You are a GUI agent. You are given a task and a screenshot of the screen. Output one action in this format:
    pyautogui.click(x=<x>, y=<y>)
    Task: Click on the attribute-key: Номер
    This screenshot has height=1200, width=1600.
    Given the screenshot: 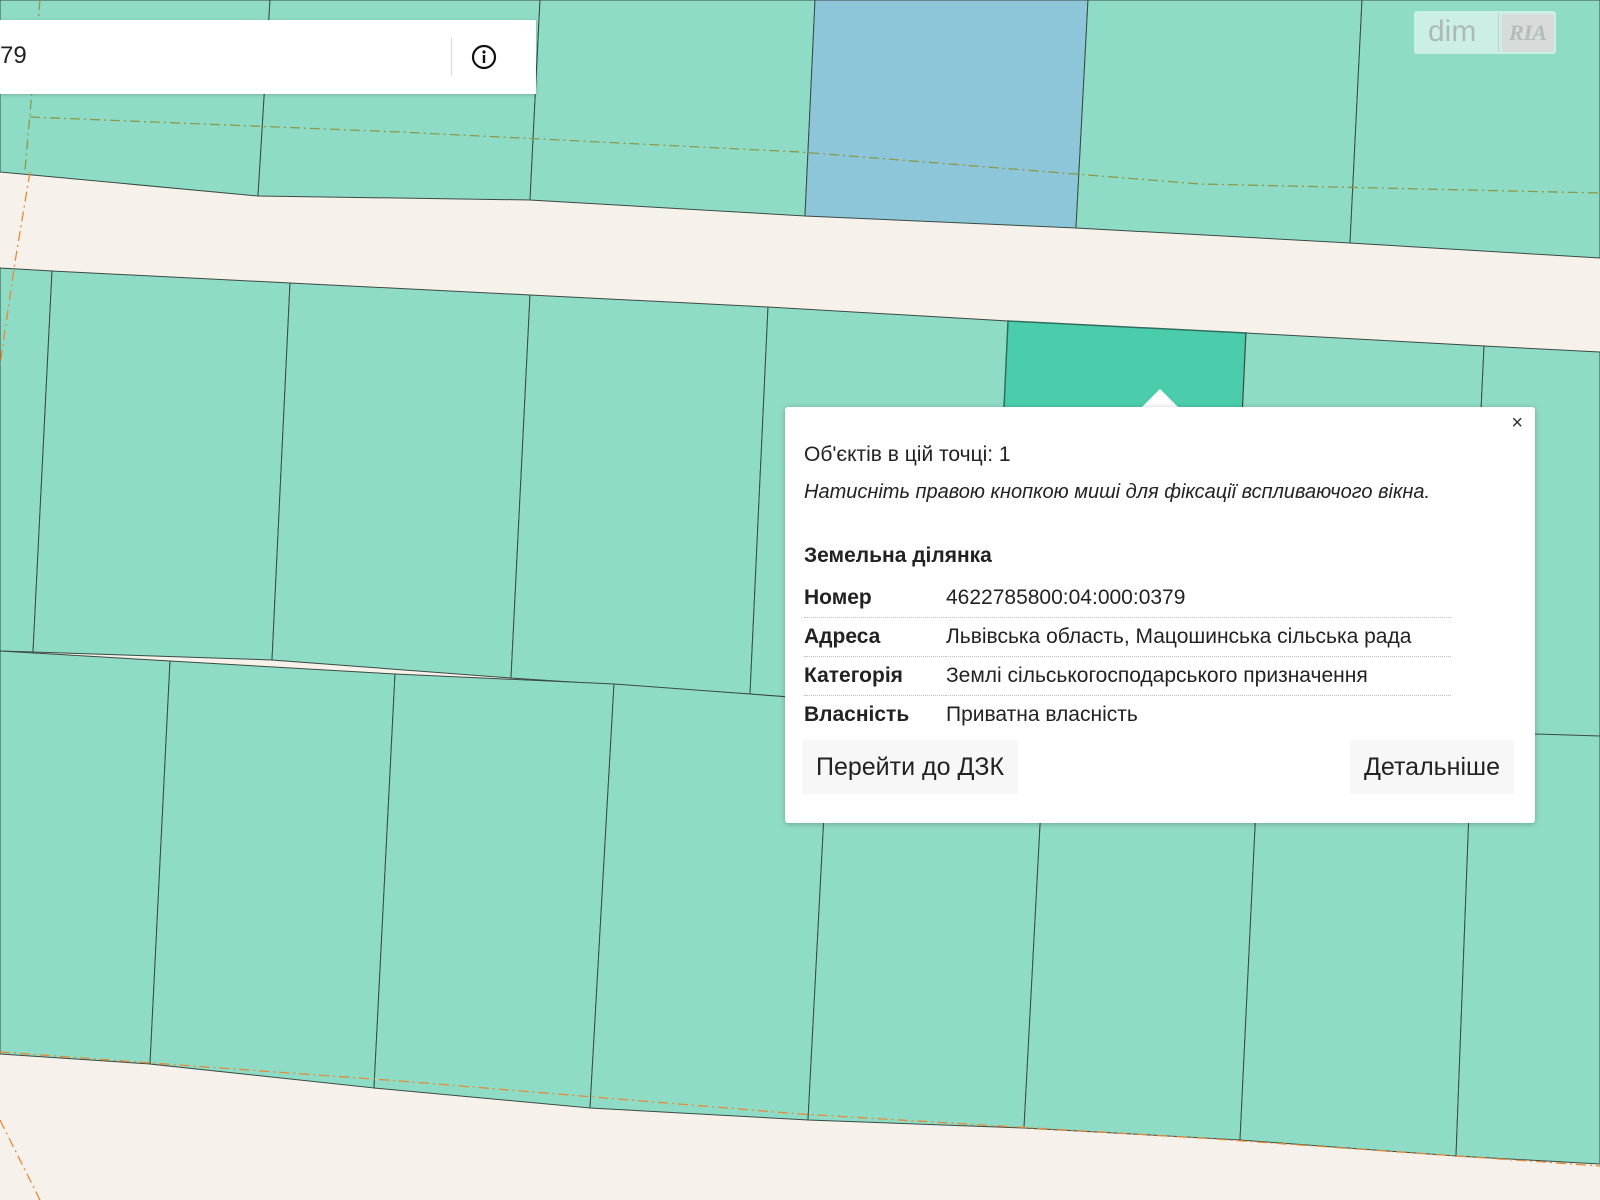 What is the action you would take?
    pyautogui.click(x=875, y=598)
    